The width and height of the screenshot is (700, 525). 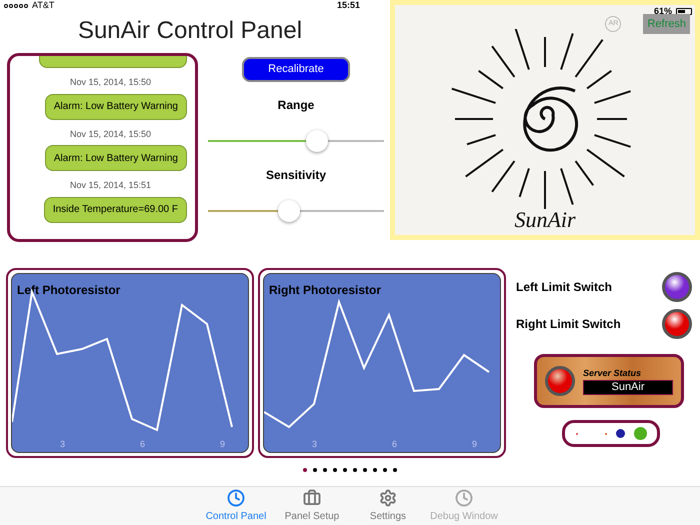 What do you see at coordinates (325, 290) in the screenshot?
I see `chart-title: Right Photoresistor` at bounding box center [325, 290].